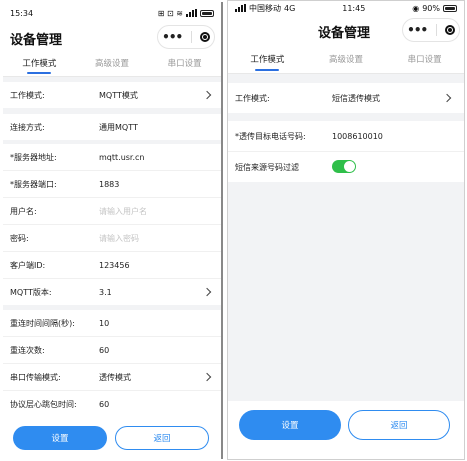 The width and height of the screenshot is (467, 461). Describe the element at coordinates (431, 8) in the screenshot. I see `battery-percent: 90%` at that location.